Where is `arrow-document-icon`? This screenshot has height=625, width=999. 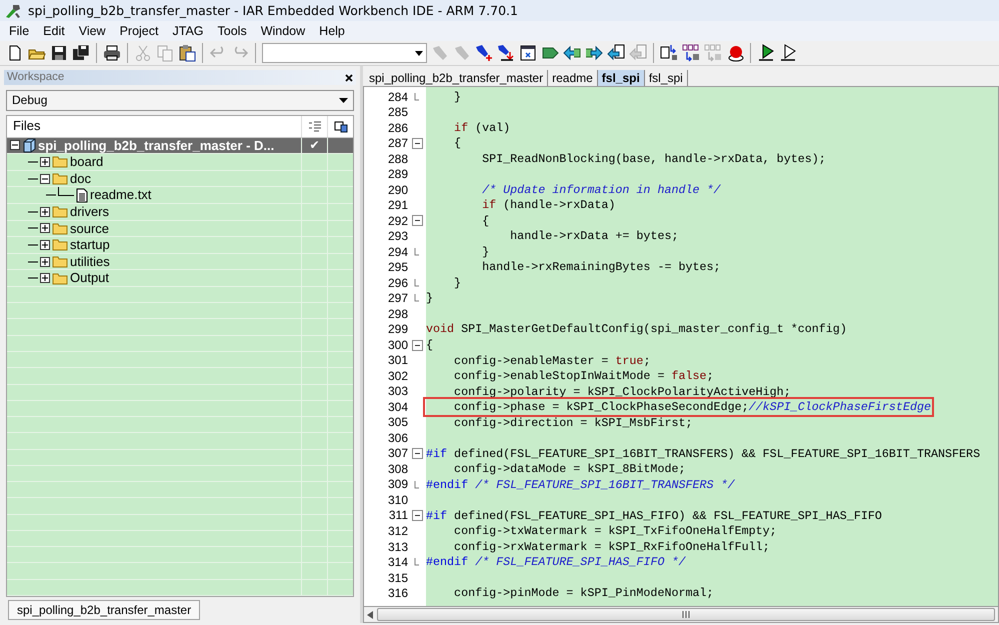
arrow-document-icon is located at coordinates (616, 53).